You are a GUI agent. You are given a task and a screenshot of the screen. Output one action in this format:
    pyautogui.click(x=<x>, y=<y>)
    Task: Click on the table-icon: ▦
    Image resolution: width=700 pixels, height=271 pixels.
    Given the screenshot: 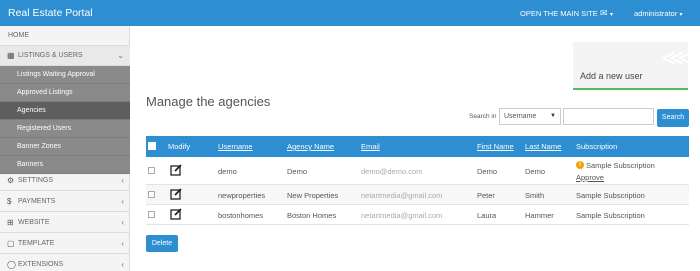 What is the action you would take?
    pyautogui.click(x=11, y=55)
    